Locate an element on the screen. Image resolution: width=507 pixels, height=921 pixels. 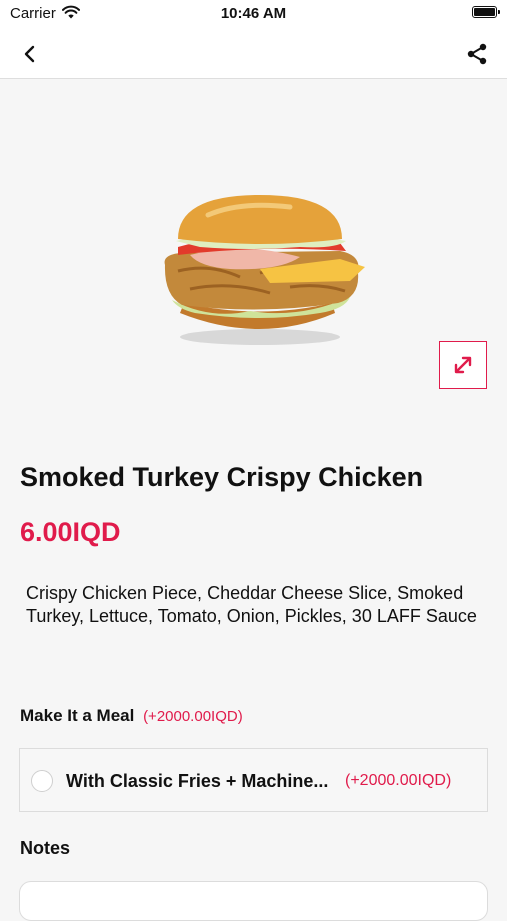
expand-arrows-icon is located at coordinates (463, 365).